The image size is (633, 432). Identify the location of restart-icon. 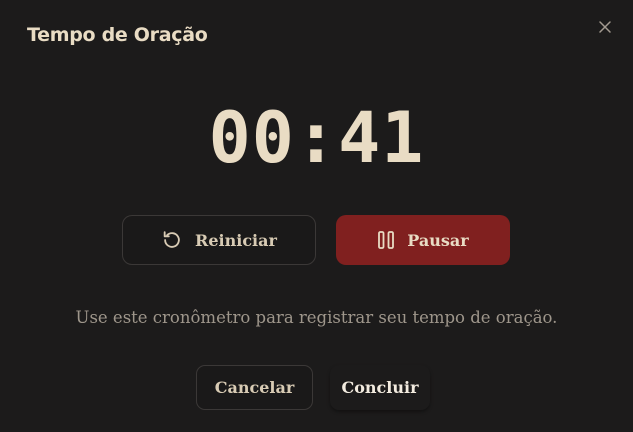
(172, 240).